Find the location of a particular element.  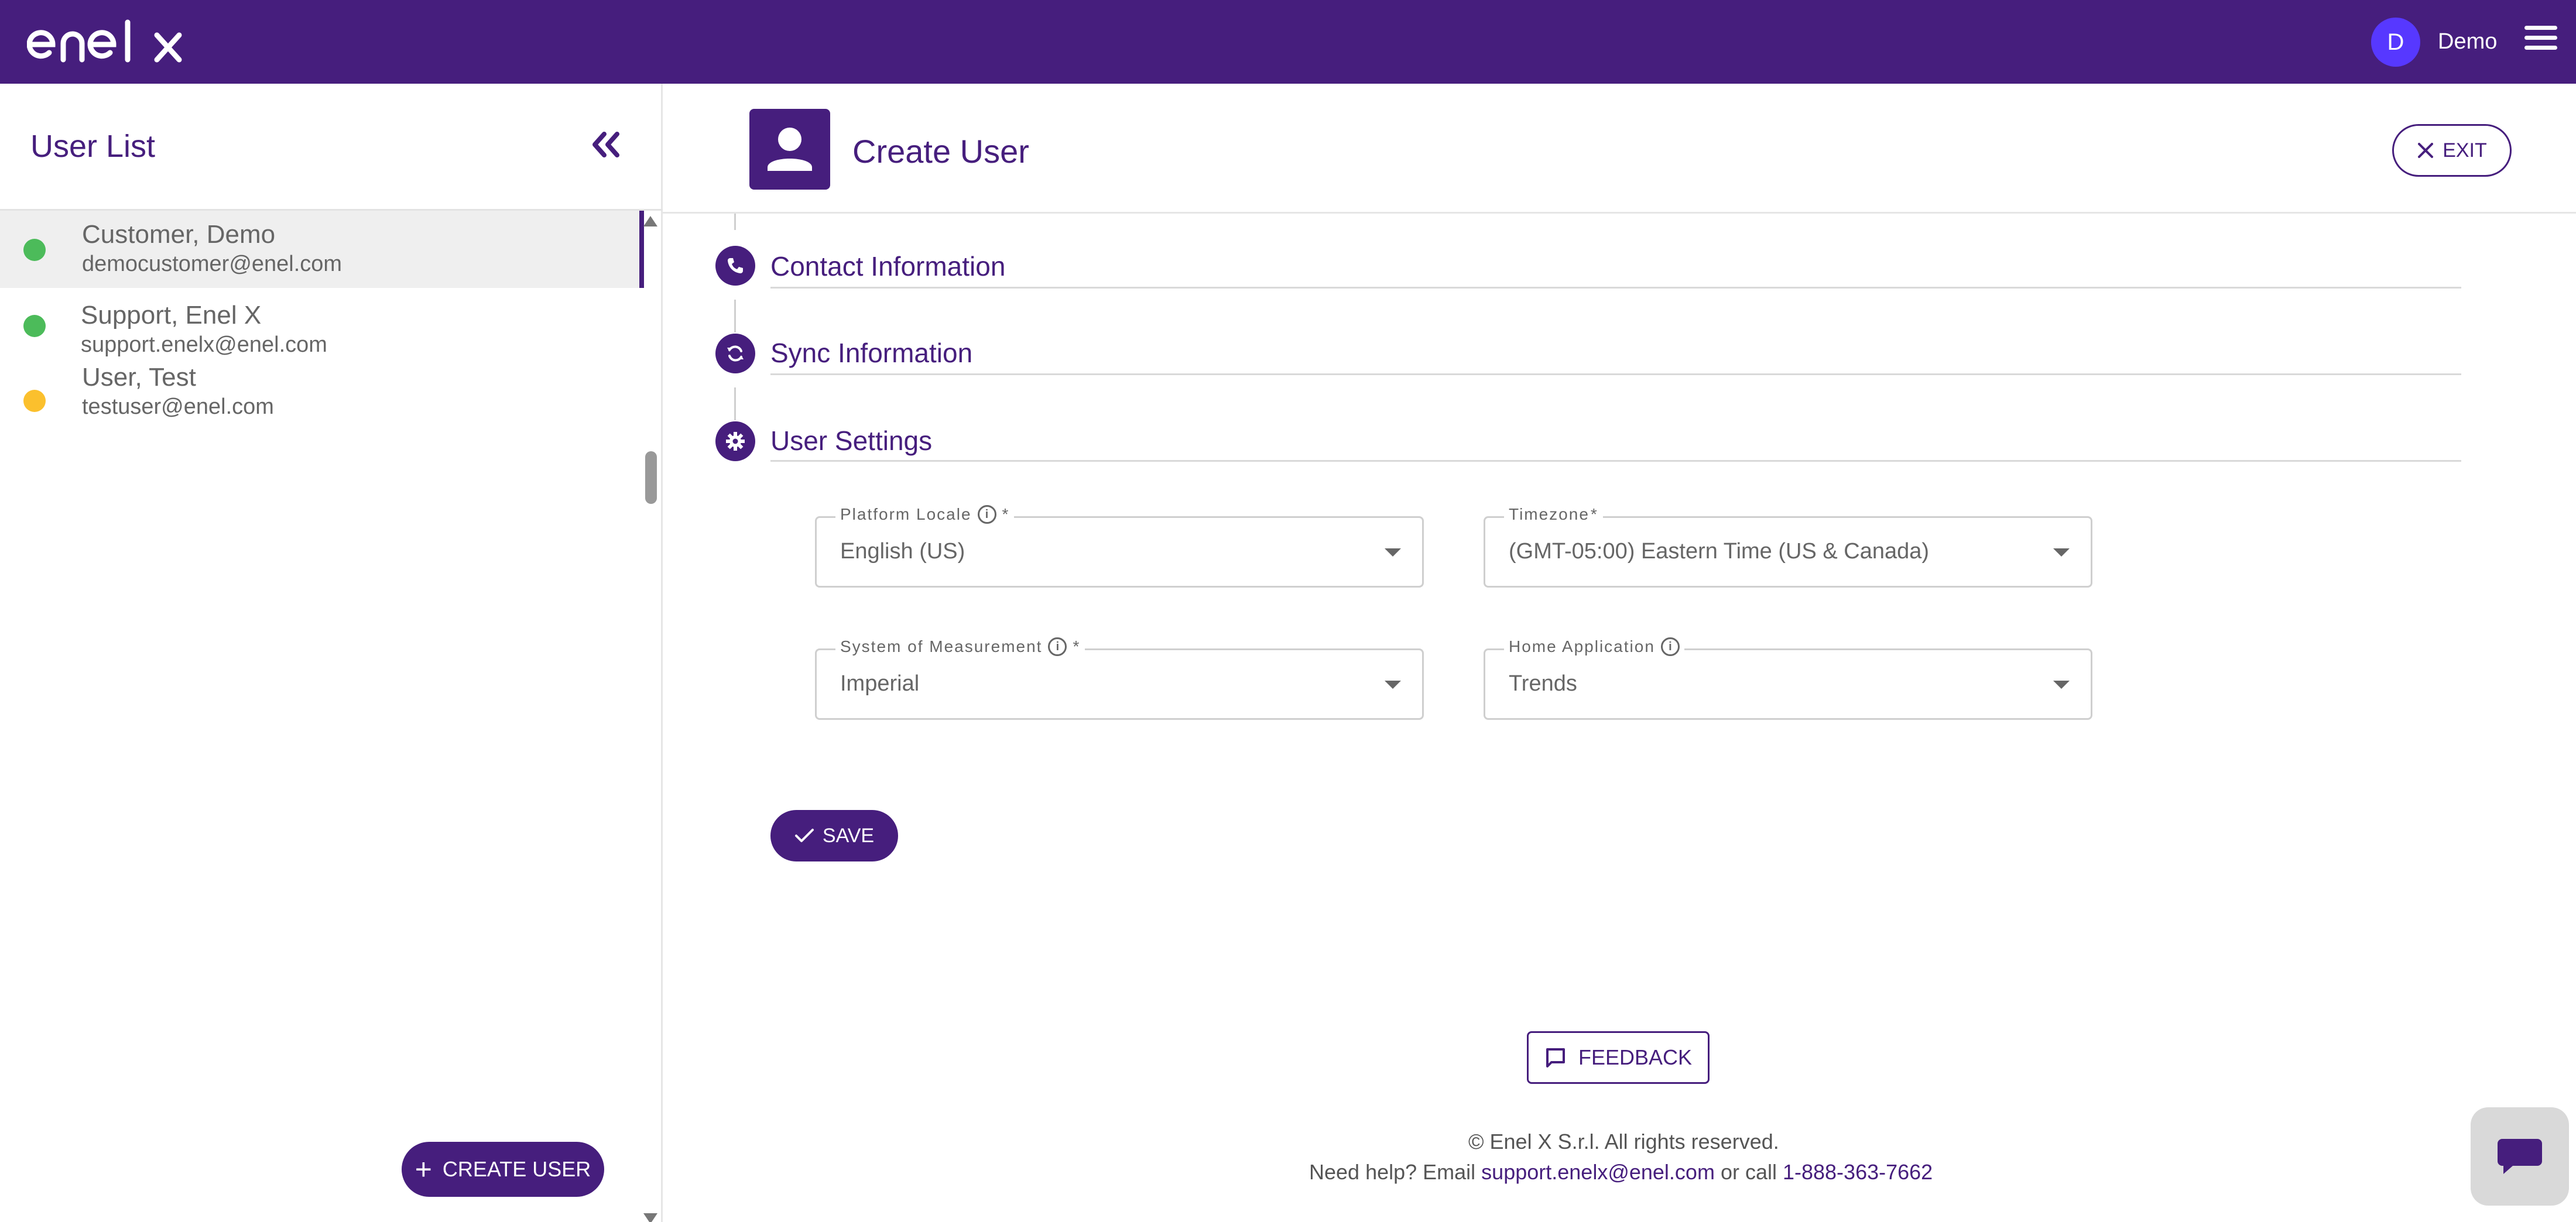

platform-locale-value: English (US) is located at coordinates (902, 552).